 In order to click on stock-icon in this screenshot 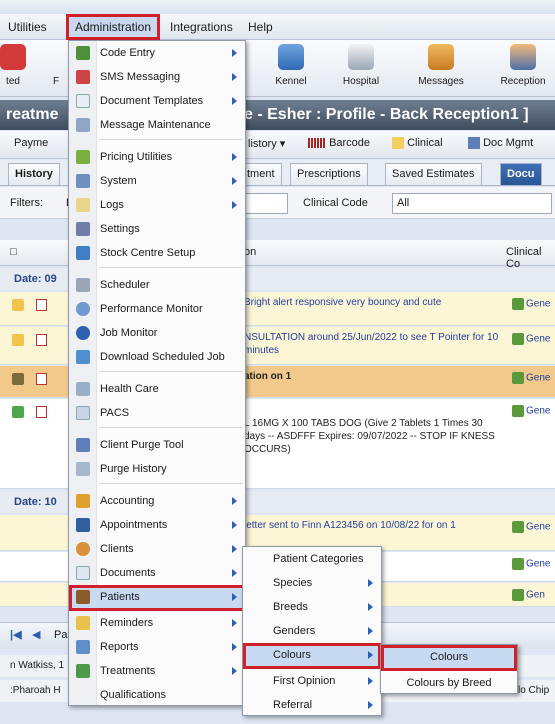, I will do `click(83, 253)`.